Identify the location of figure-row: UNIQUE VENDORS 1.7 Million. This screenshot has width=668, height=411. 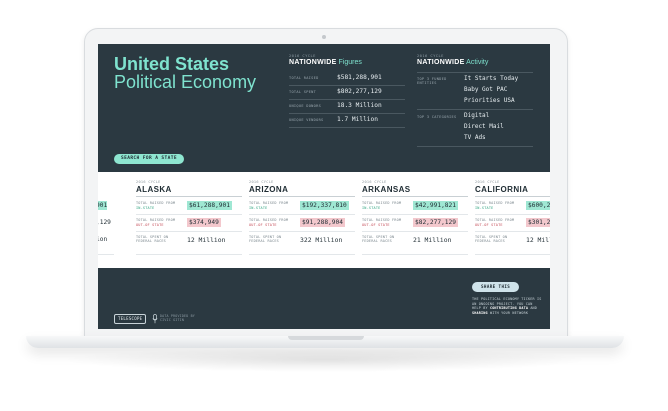
(347, 121).